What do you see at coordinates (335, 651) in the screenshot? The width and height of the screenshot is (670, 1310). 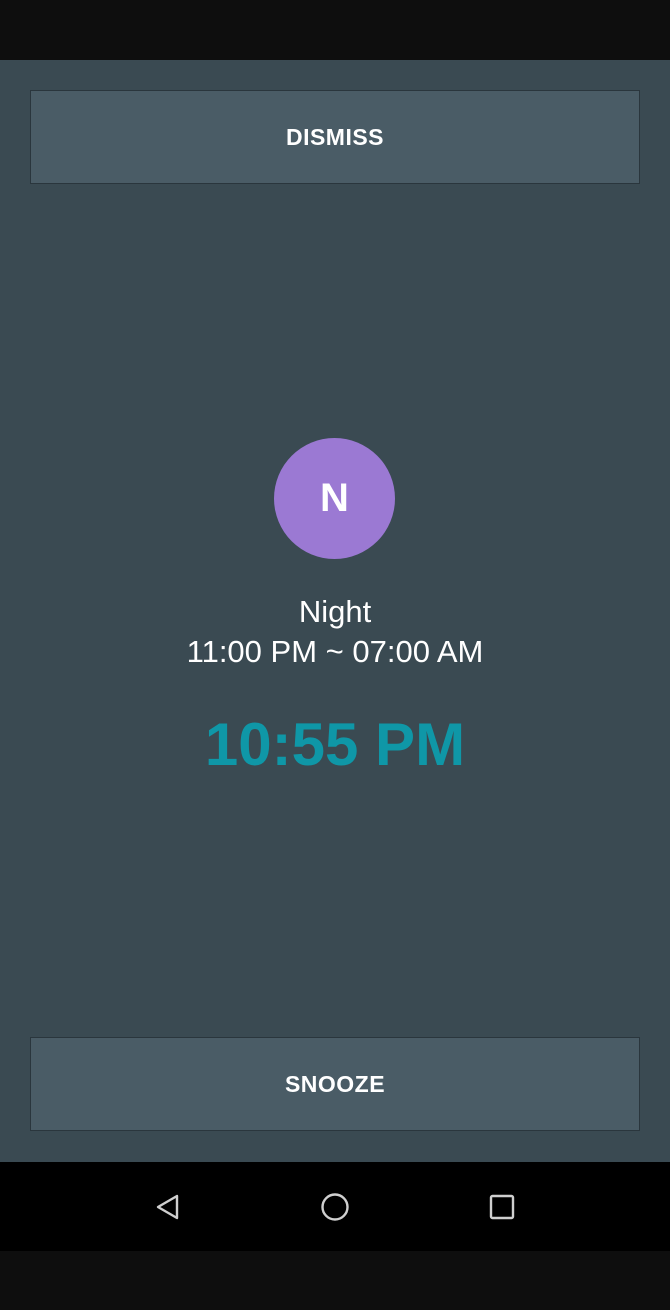 I see `alarm-time-range: 11:00 PM ~ 07:00 AM` at bounding box center [335, 651].